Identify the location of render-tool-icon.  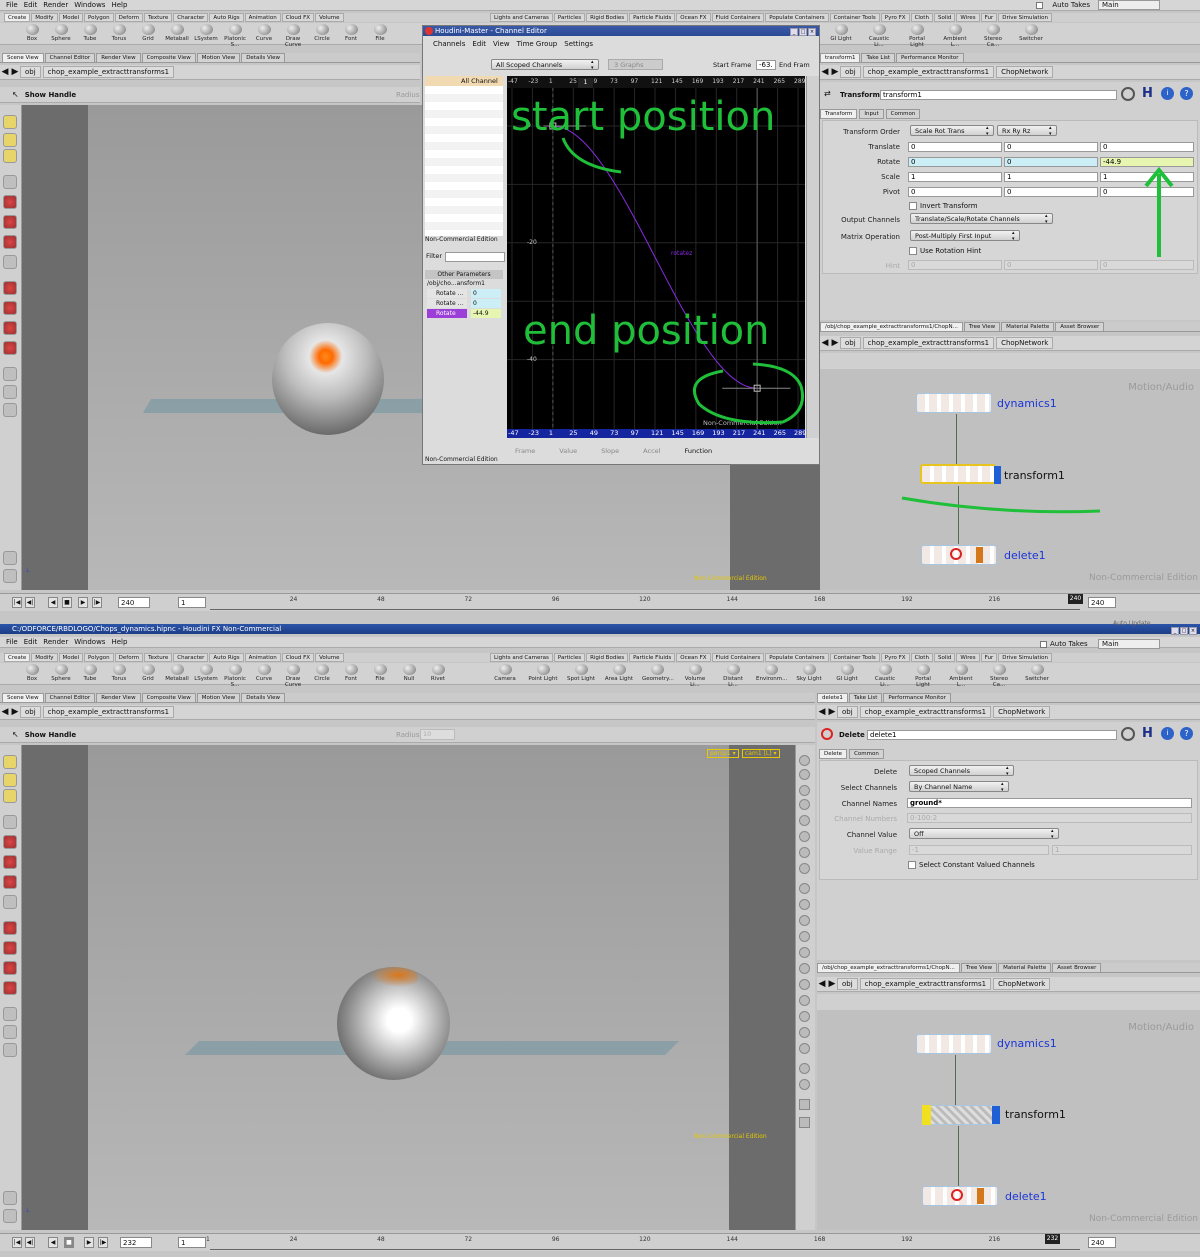
(10, 410).